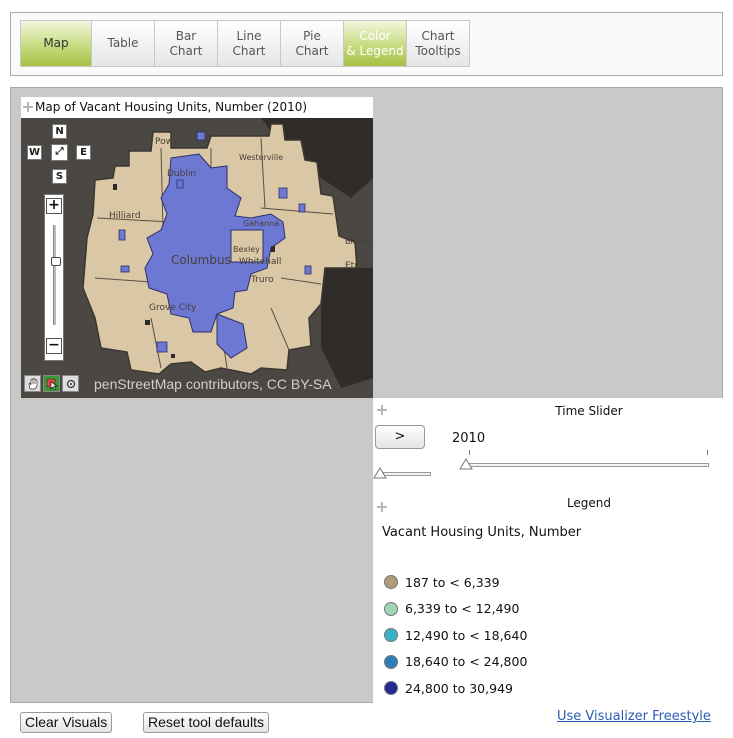 This screenshot has width=733, height=738. I want to click on place-label: Whitehall, so click(260, 262).